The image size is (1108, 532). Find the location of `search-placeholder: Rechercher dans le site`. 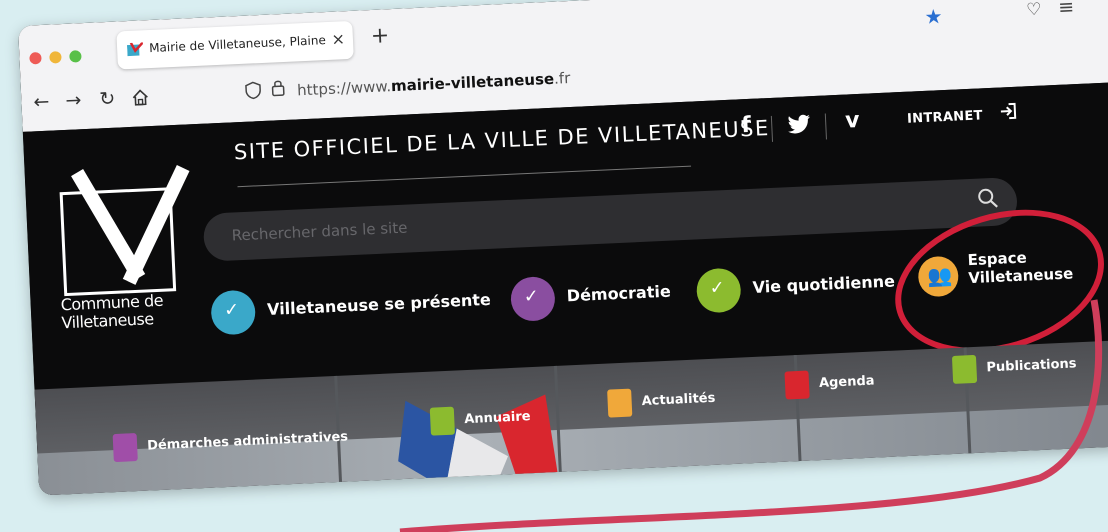

search-placeholder: Rechercher dans le site is located at coordinates (319, 231).